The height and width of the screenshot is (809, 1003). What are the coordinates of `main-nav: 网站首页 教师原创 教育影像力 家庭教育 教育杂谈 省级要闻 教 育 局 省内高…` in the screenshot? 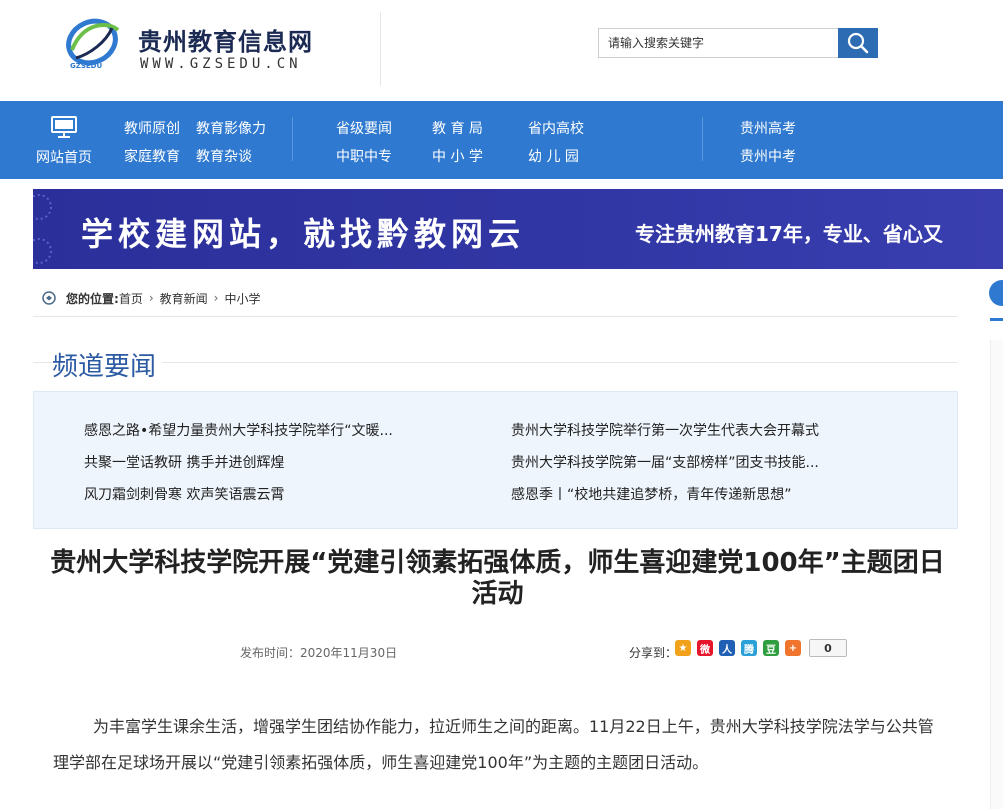 It's located at (501, 140).